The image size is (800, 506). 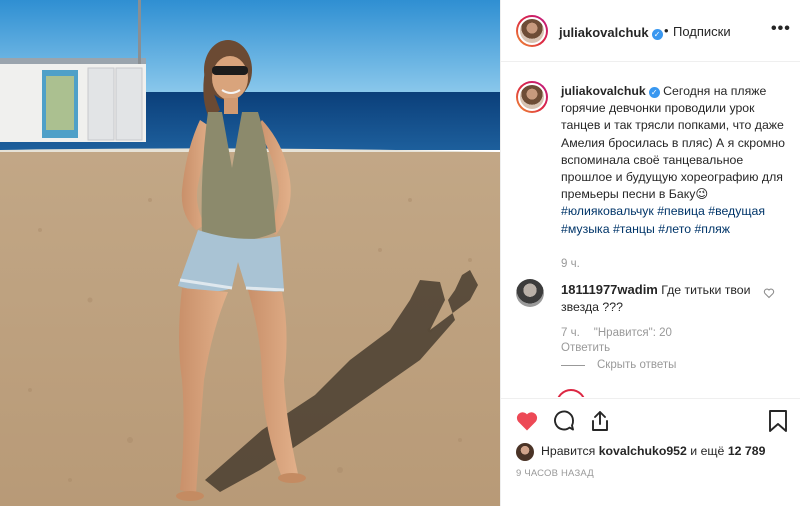 I want to click on bookmark-icon, so click(x=778, y=421).